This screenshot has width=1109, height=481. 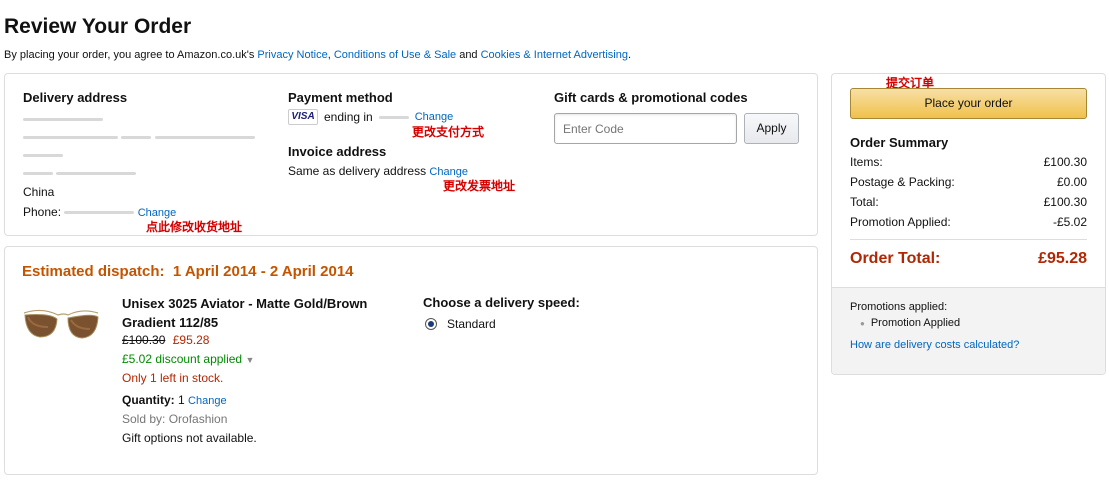 I want to click on summary-label: Promotion Applied:, so click(x=900, y=222).